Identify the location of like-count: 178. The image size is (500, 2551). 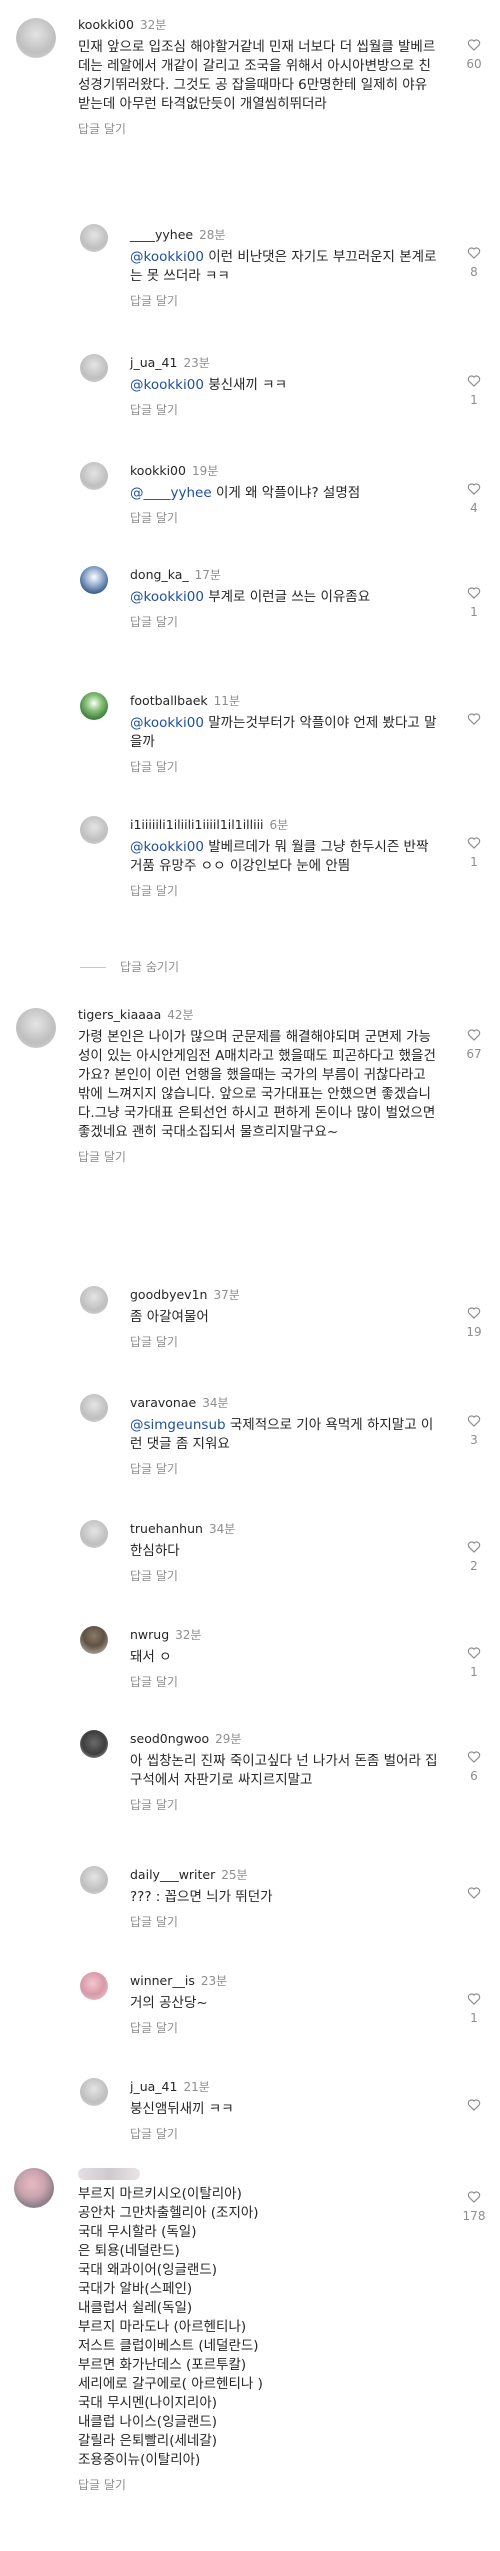
(474, 2216).